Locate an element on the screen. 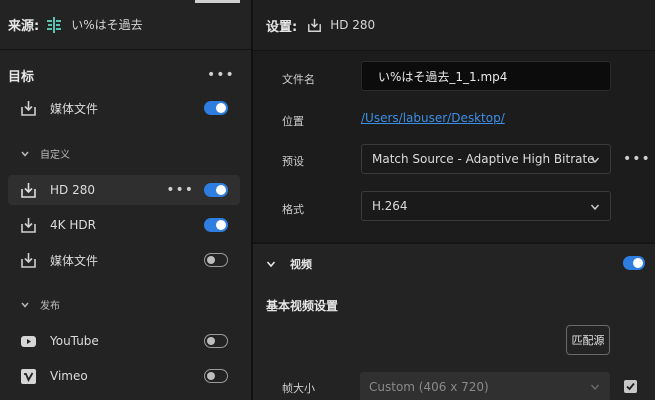 This screenshot has width=655, height=400. targets-title: 目标 is located at coordinates (21, 77).